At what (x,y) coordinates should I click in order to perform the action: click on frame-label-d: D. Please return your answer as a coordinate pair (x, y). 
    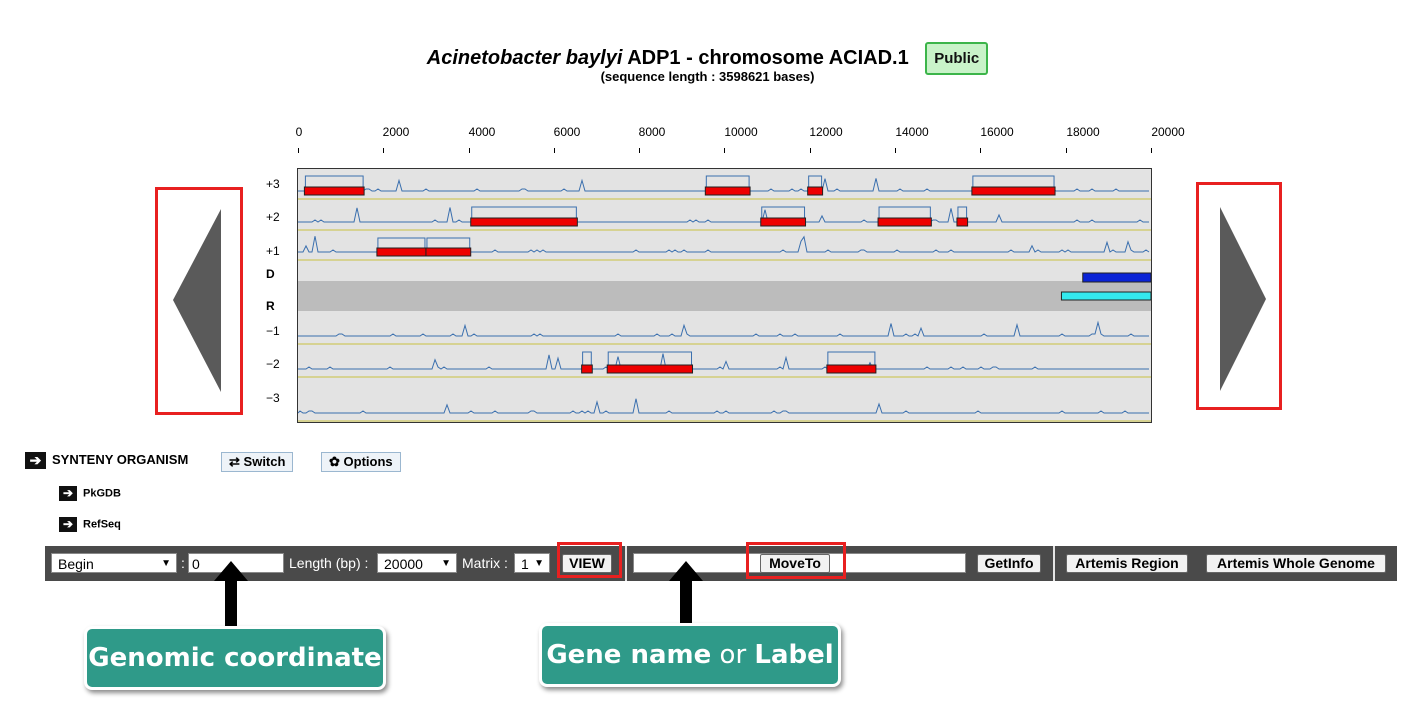
    Looking at the image, I should click on (270, 274).